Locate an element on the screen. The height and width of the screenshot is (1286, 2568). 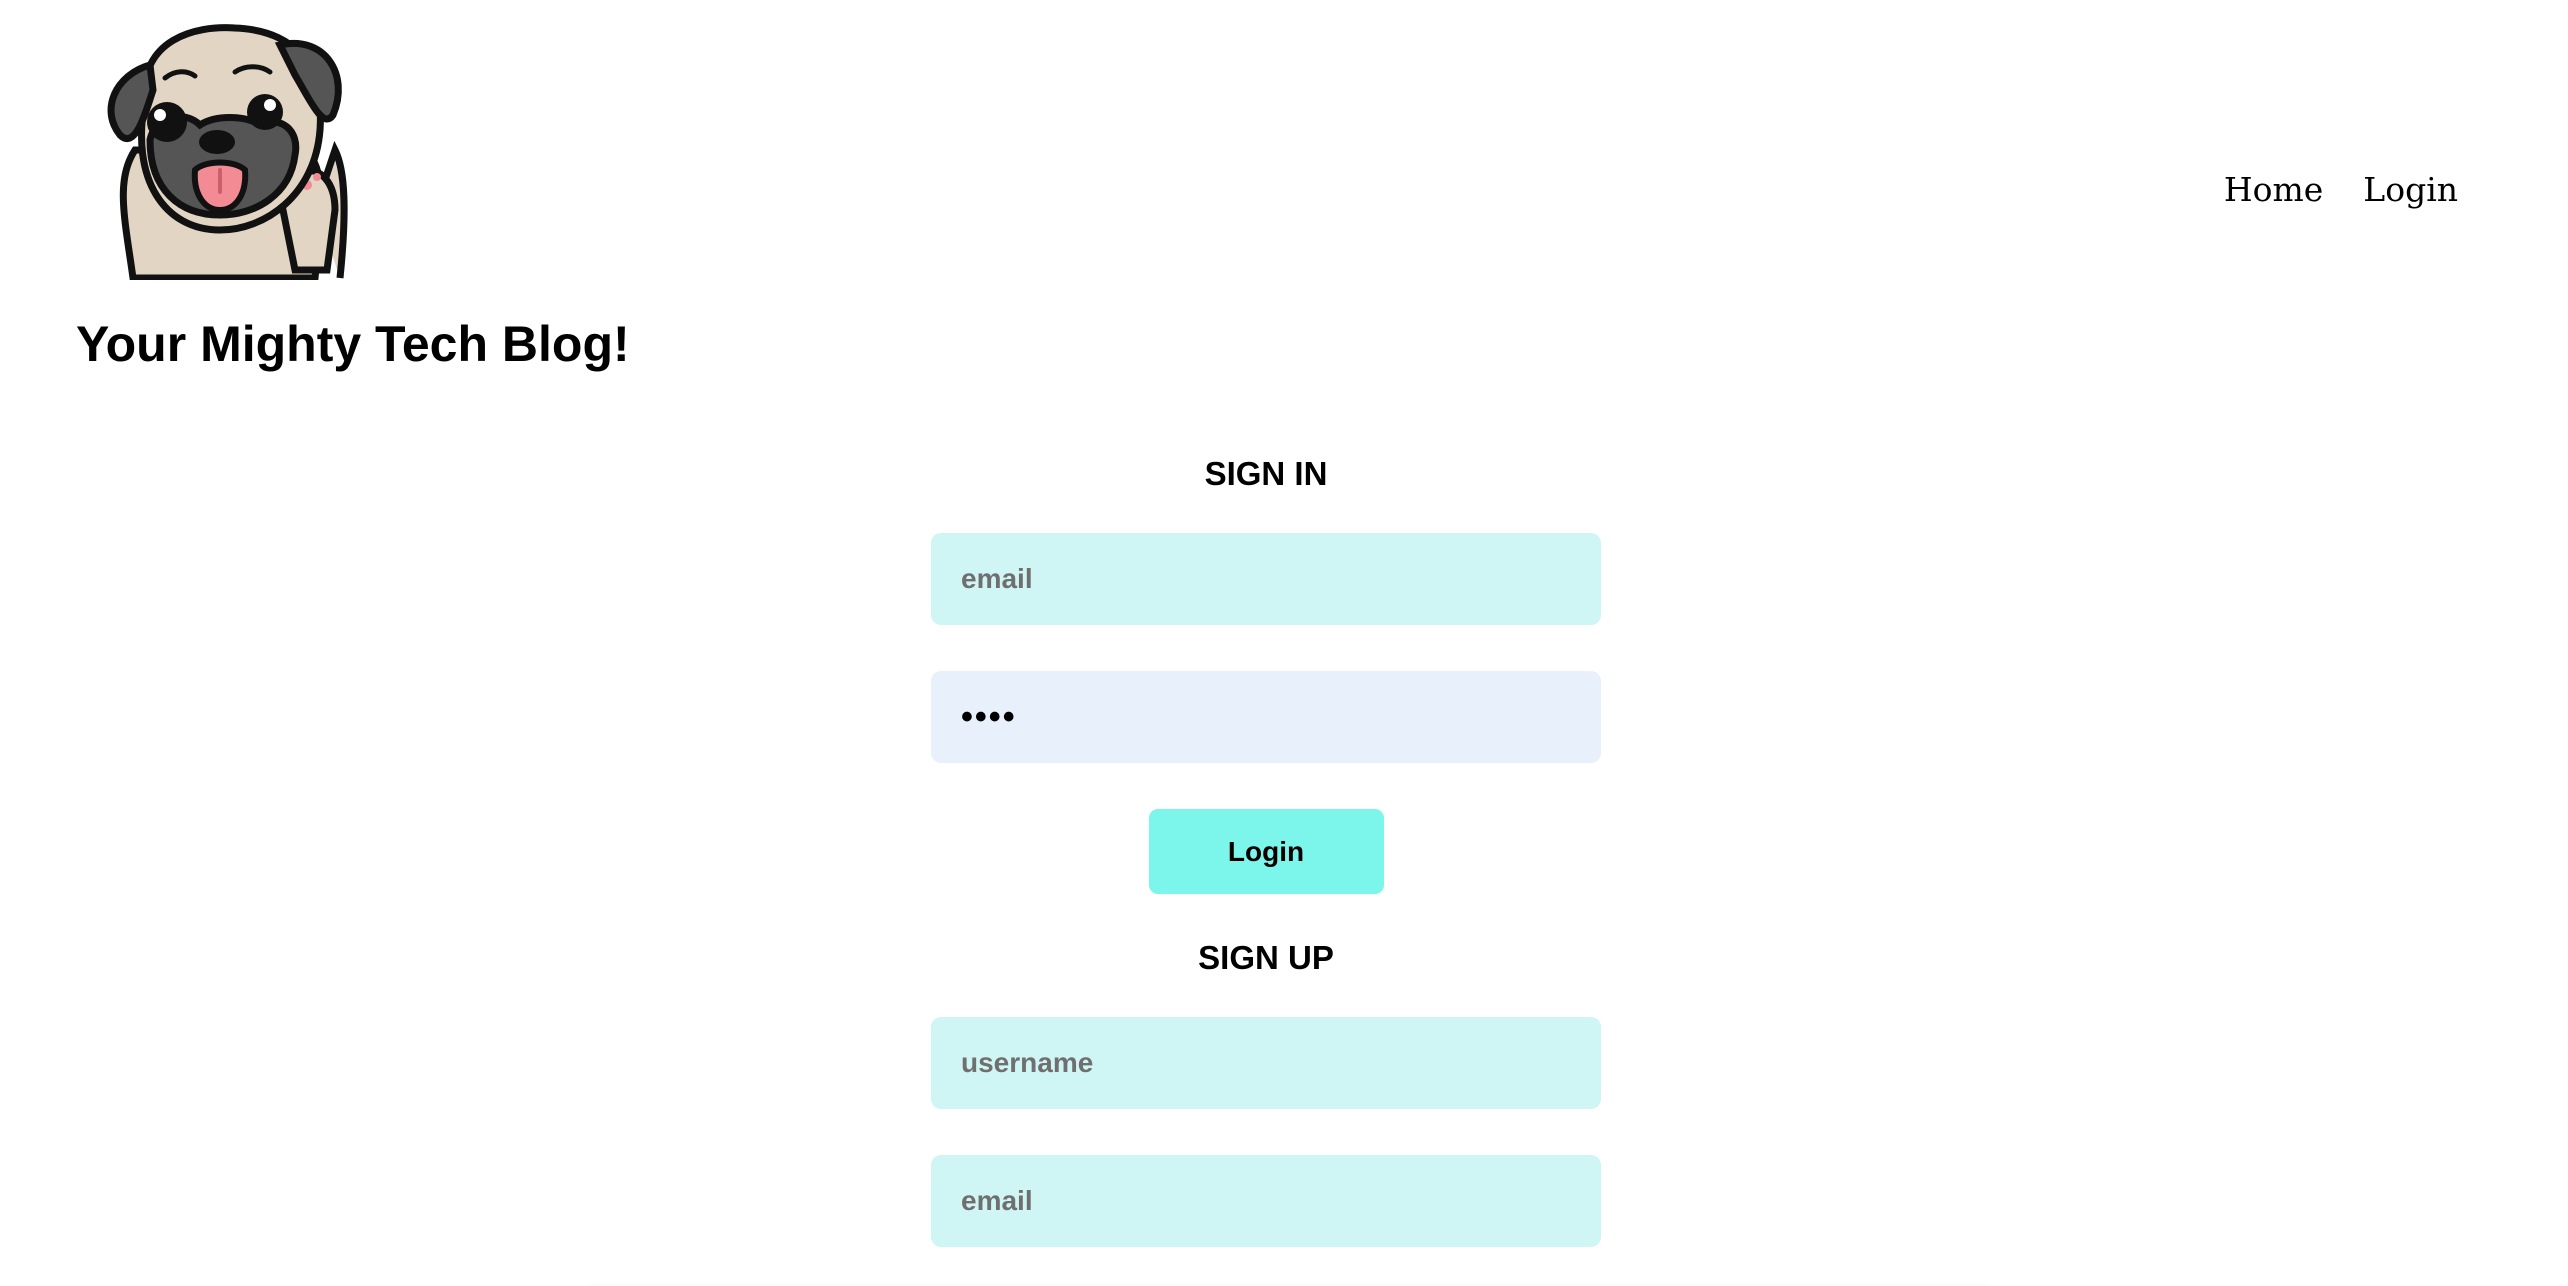
login-button: Login is located at coordinates (1266, 851).